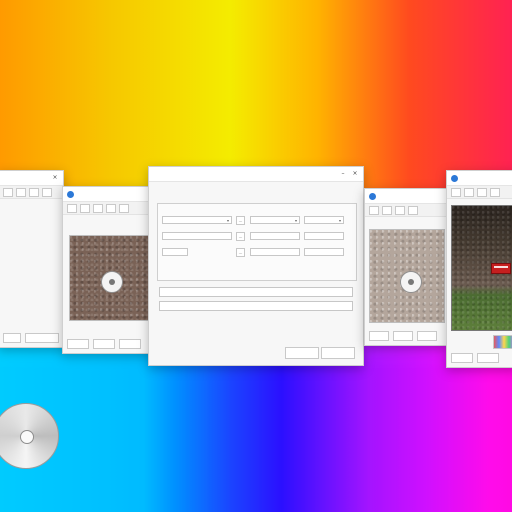  I want to click on row1-field-c: ▾, so click(324, 220).